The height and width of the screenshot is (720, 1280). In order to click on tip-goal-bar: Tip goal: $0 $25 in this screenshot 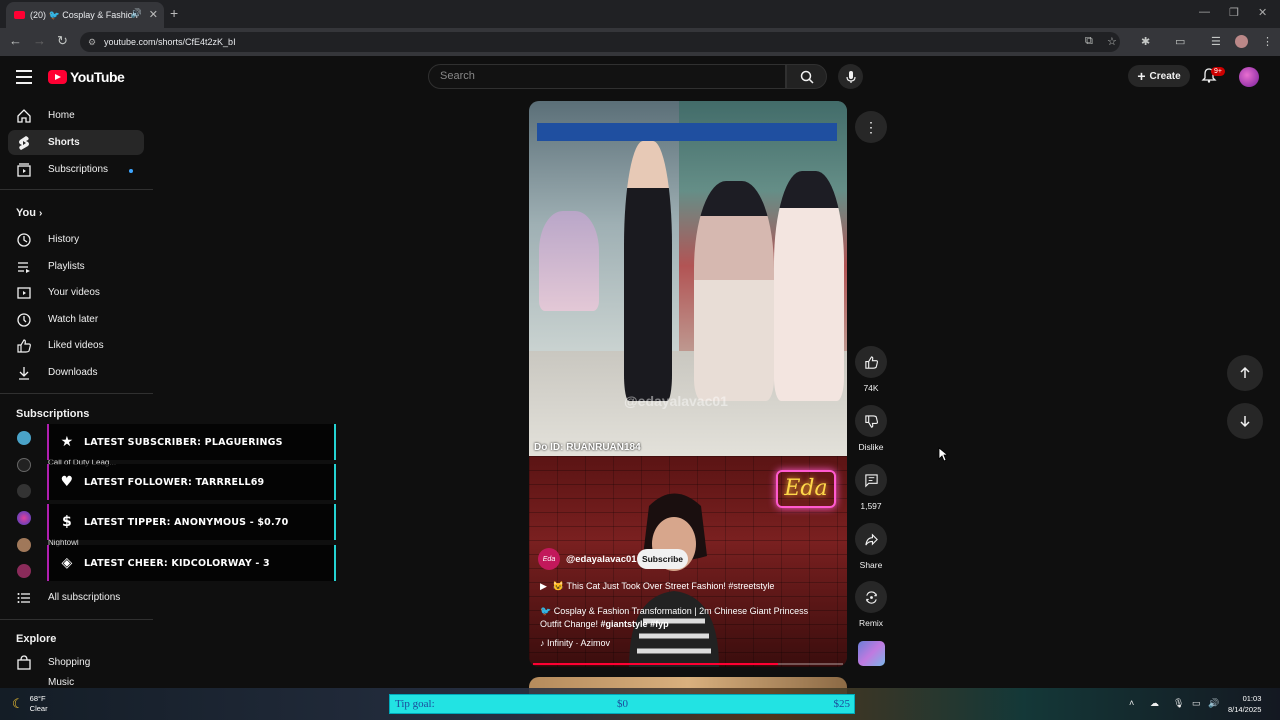, I will do `click(622, 704)`.